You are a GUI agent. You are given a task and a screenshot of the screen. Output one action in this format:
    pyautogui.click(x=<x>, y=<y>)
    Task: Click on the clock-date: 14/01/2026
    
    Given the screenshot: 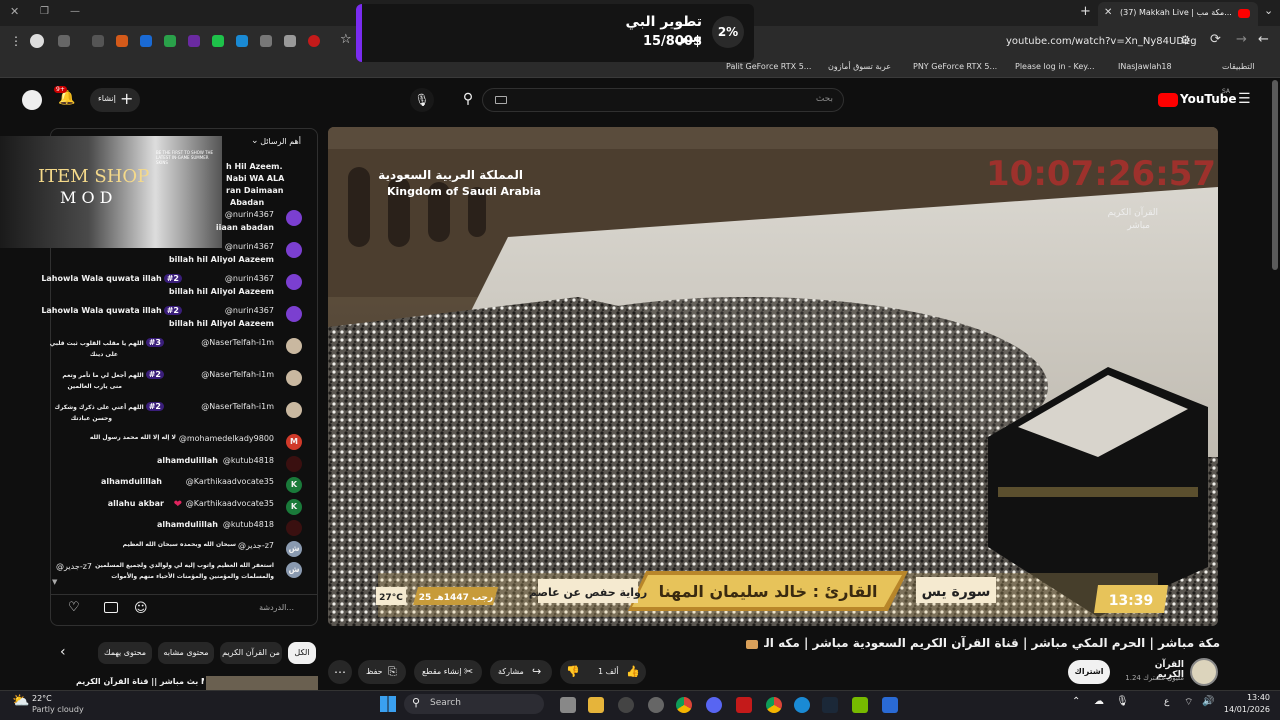 What is the action you would take?
    pyautogui.click(x=1243, y=709)
    